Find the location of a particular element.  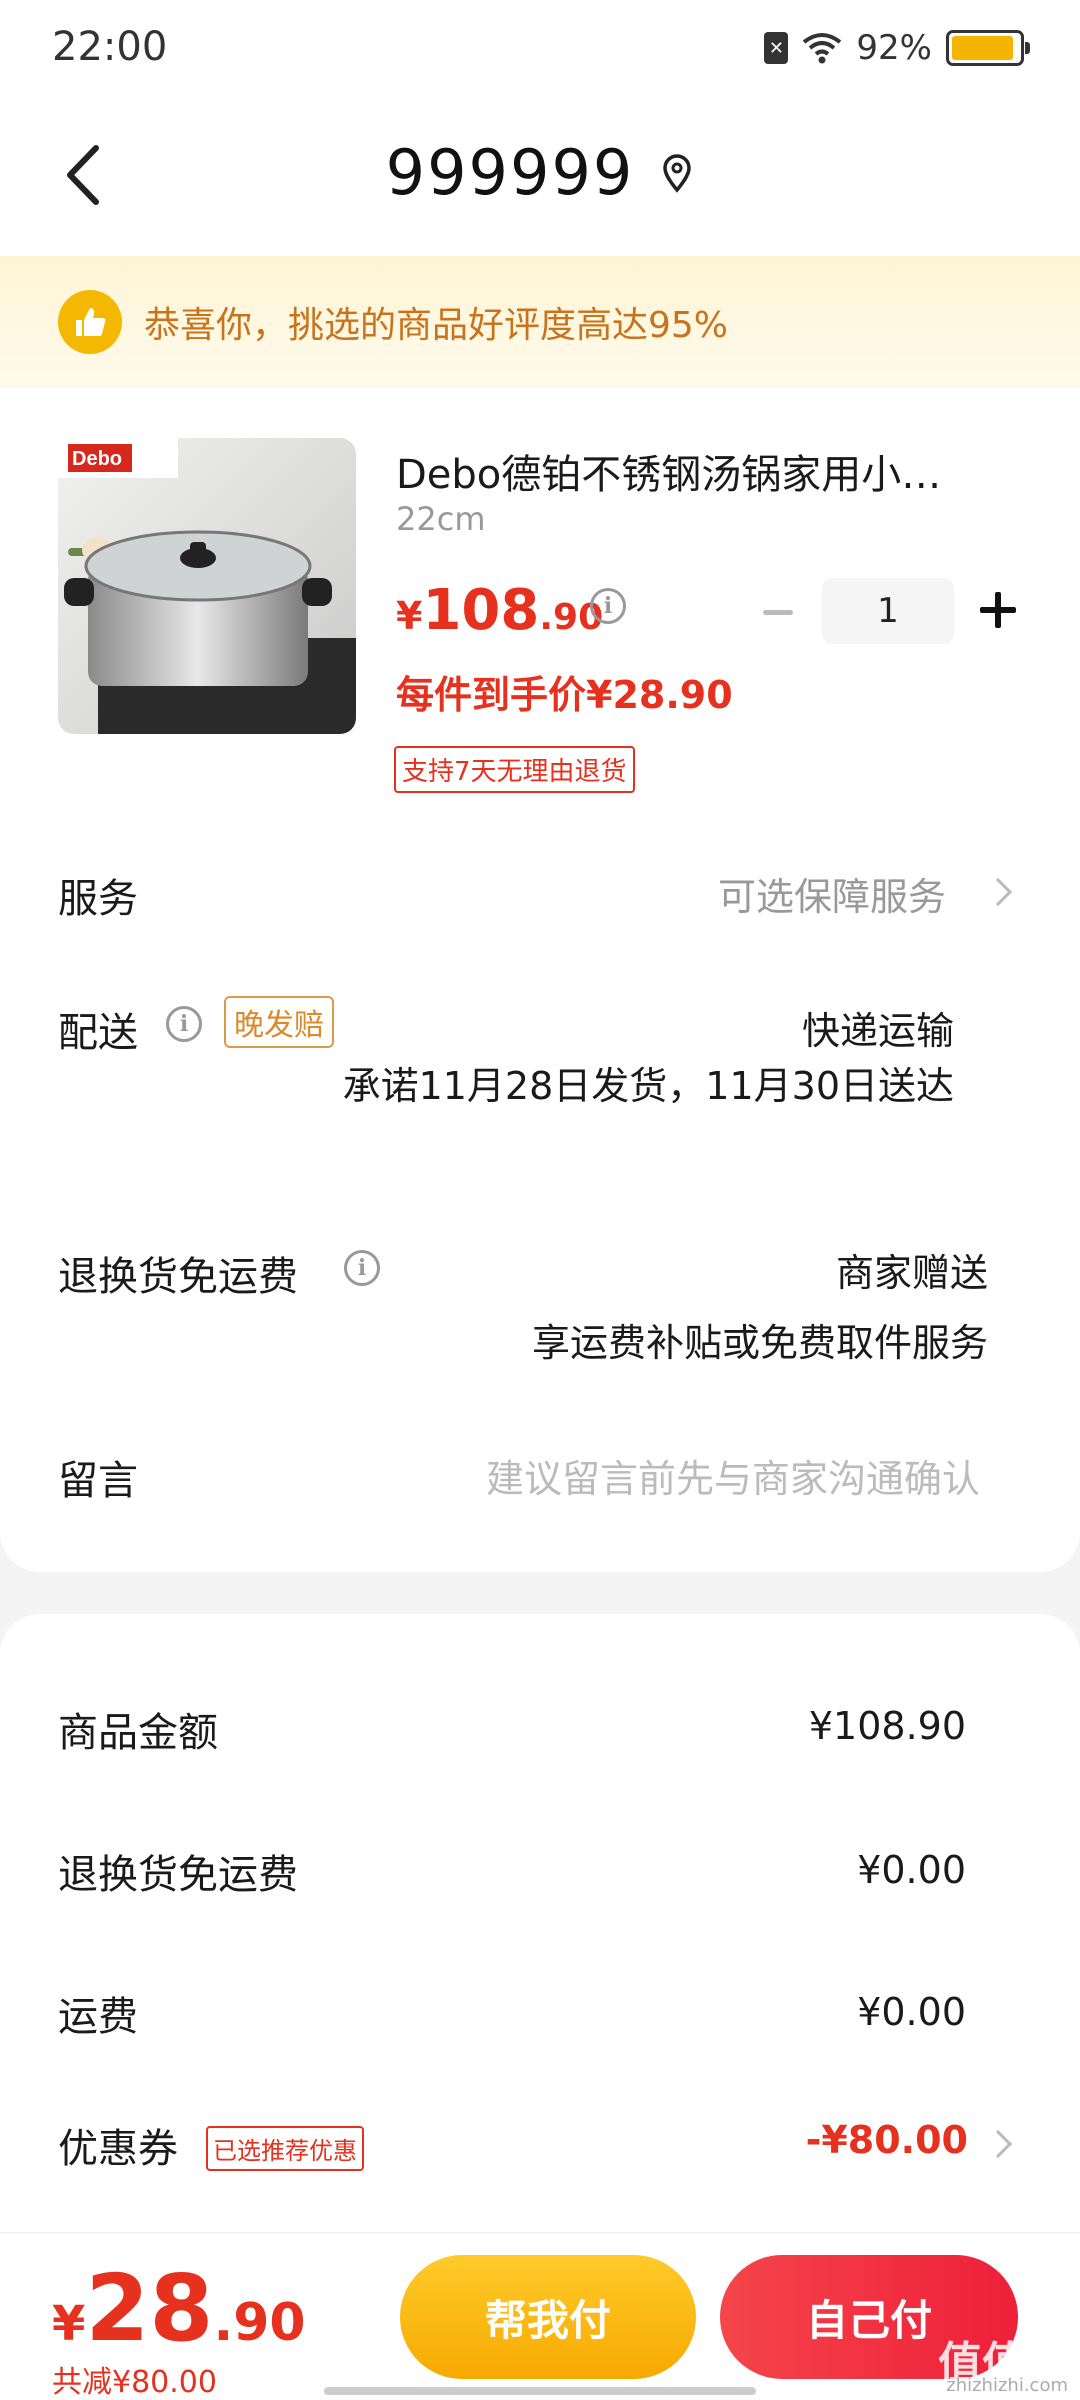

message-input: 建议留言前先与商家沟通确认 is located at coordinates (733, 1475).